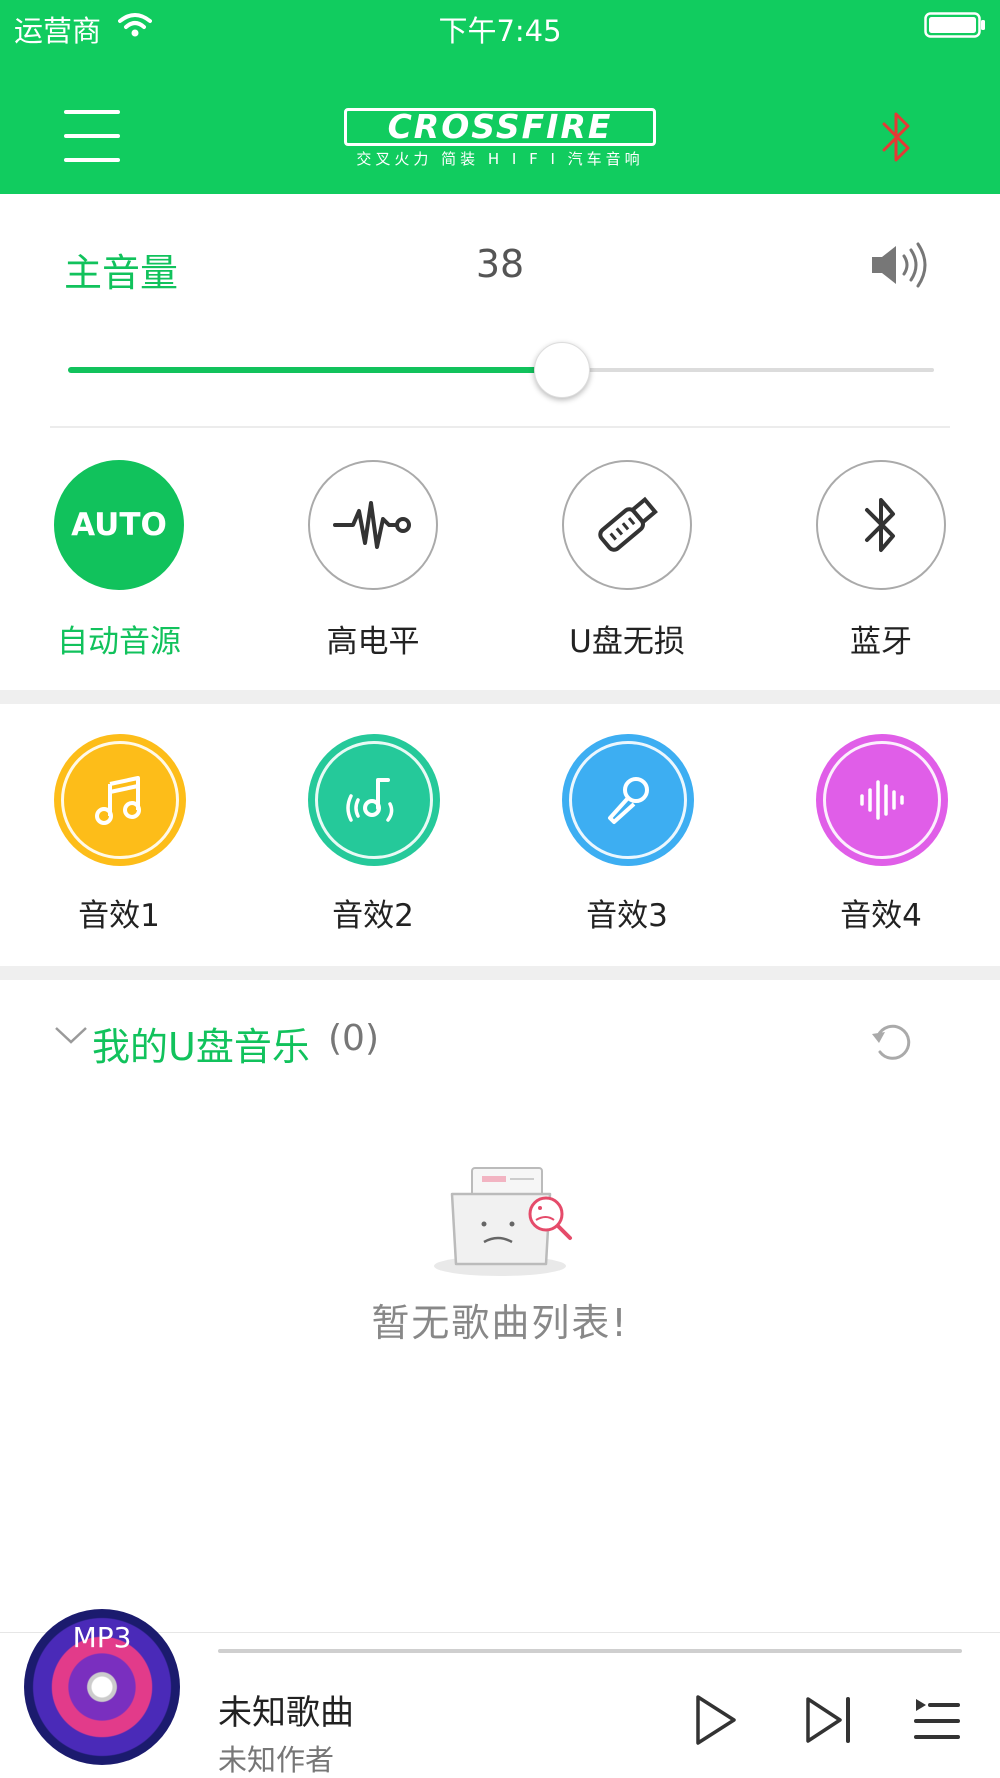 The image size is (1000, 1778). I want to click on battery-icon, so click(955, 27).